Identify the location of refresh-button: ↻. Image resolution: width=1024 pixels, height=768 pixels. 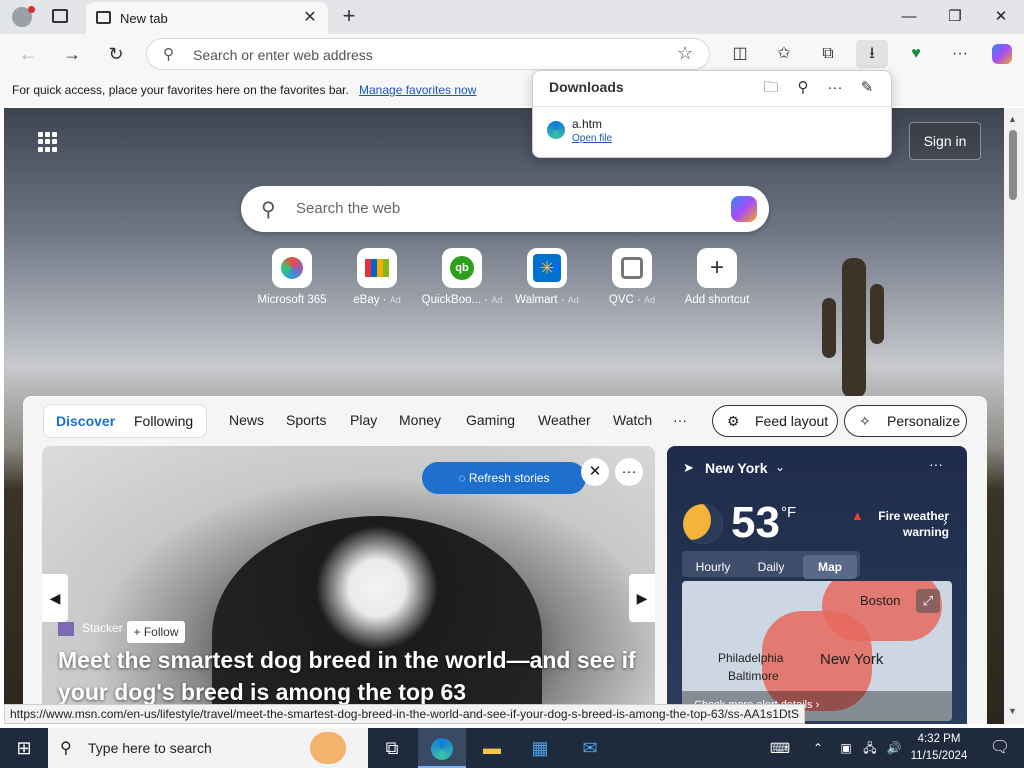
(116, 54).